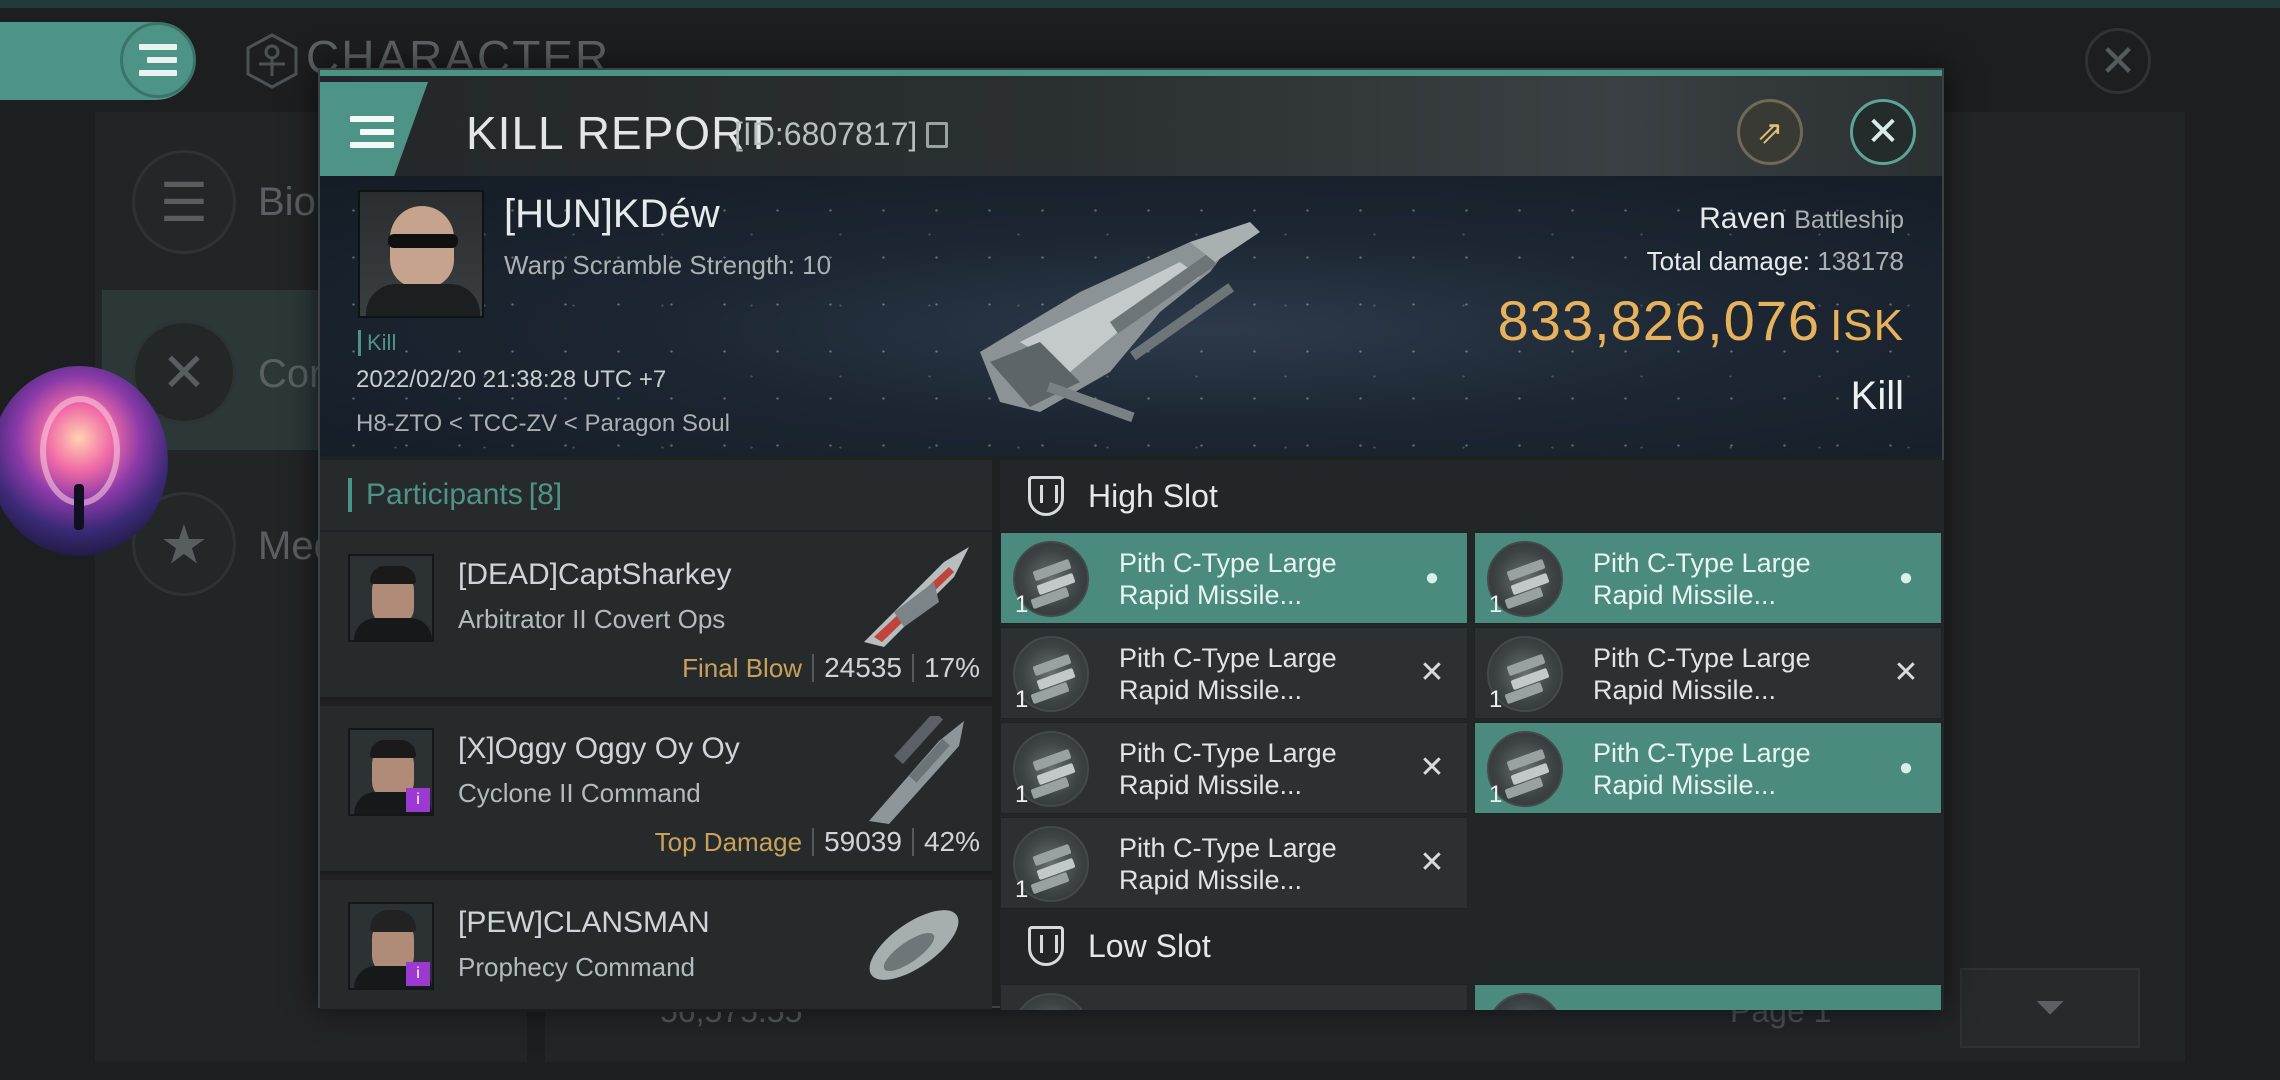  Describe the element at coordinates (1883, 132) in the screenshot. I see `close-icon: ✕` at that location.